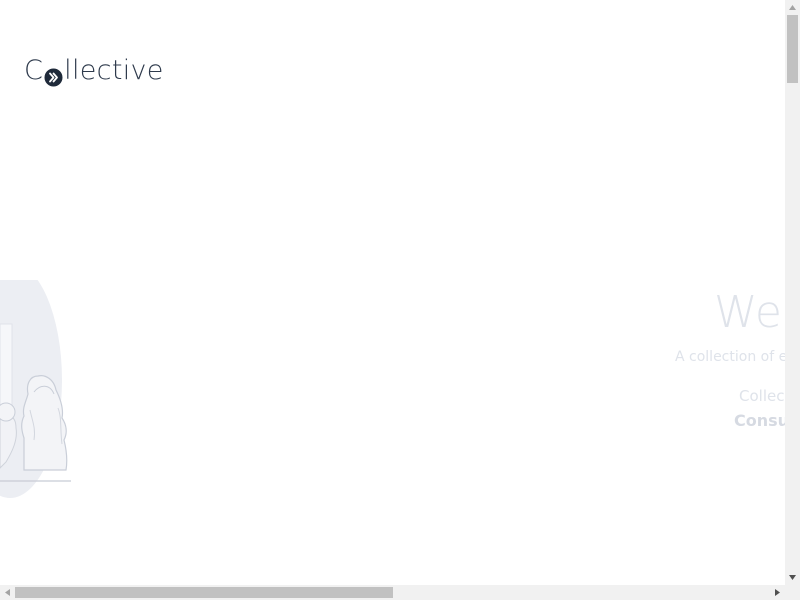 The width and height of the screenshot is (800, 600). Describe the element at coordinates (40, 381) in the screenshot. I see `people-illustration` at that location.